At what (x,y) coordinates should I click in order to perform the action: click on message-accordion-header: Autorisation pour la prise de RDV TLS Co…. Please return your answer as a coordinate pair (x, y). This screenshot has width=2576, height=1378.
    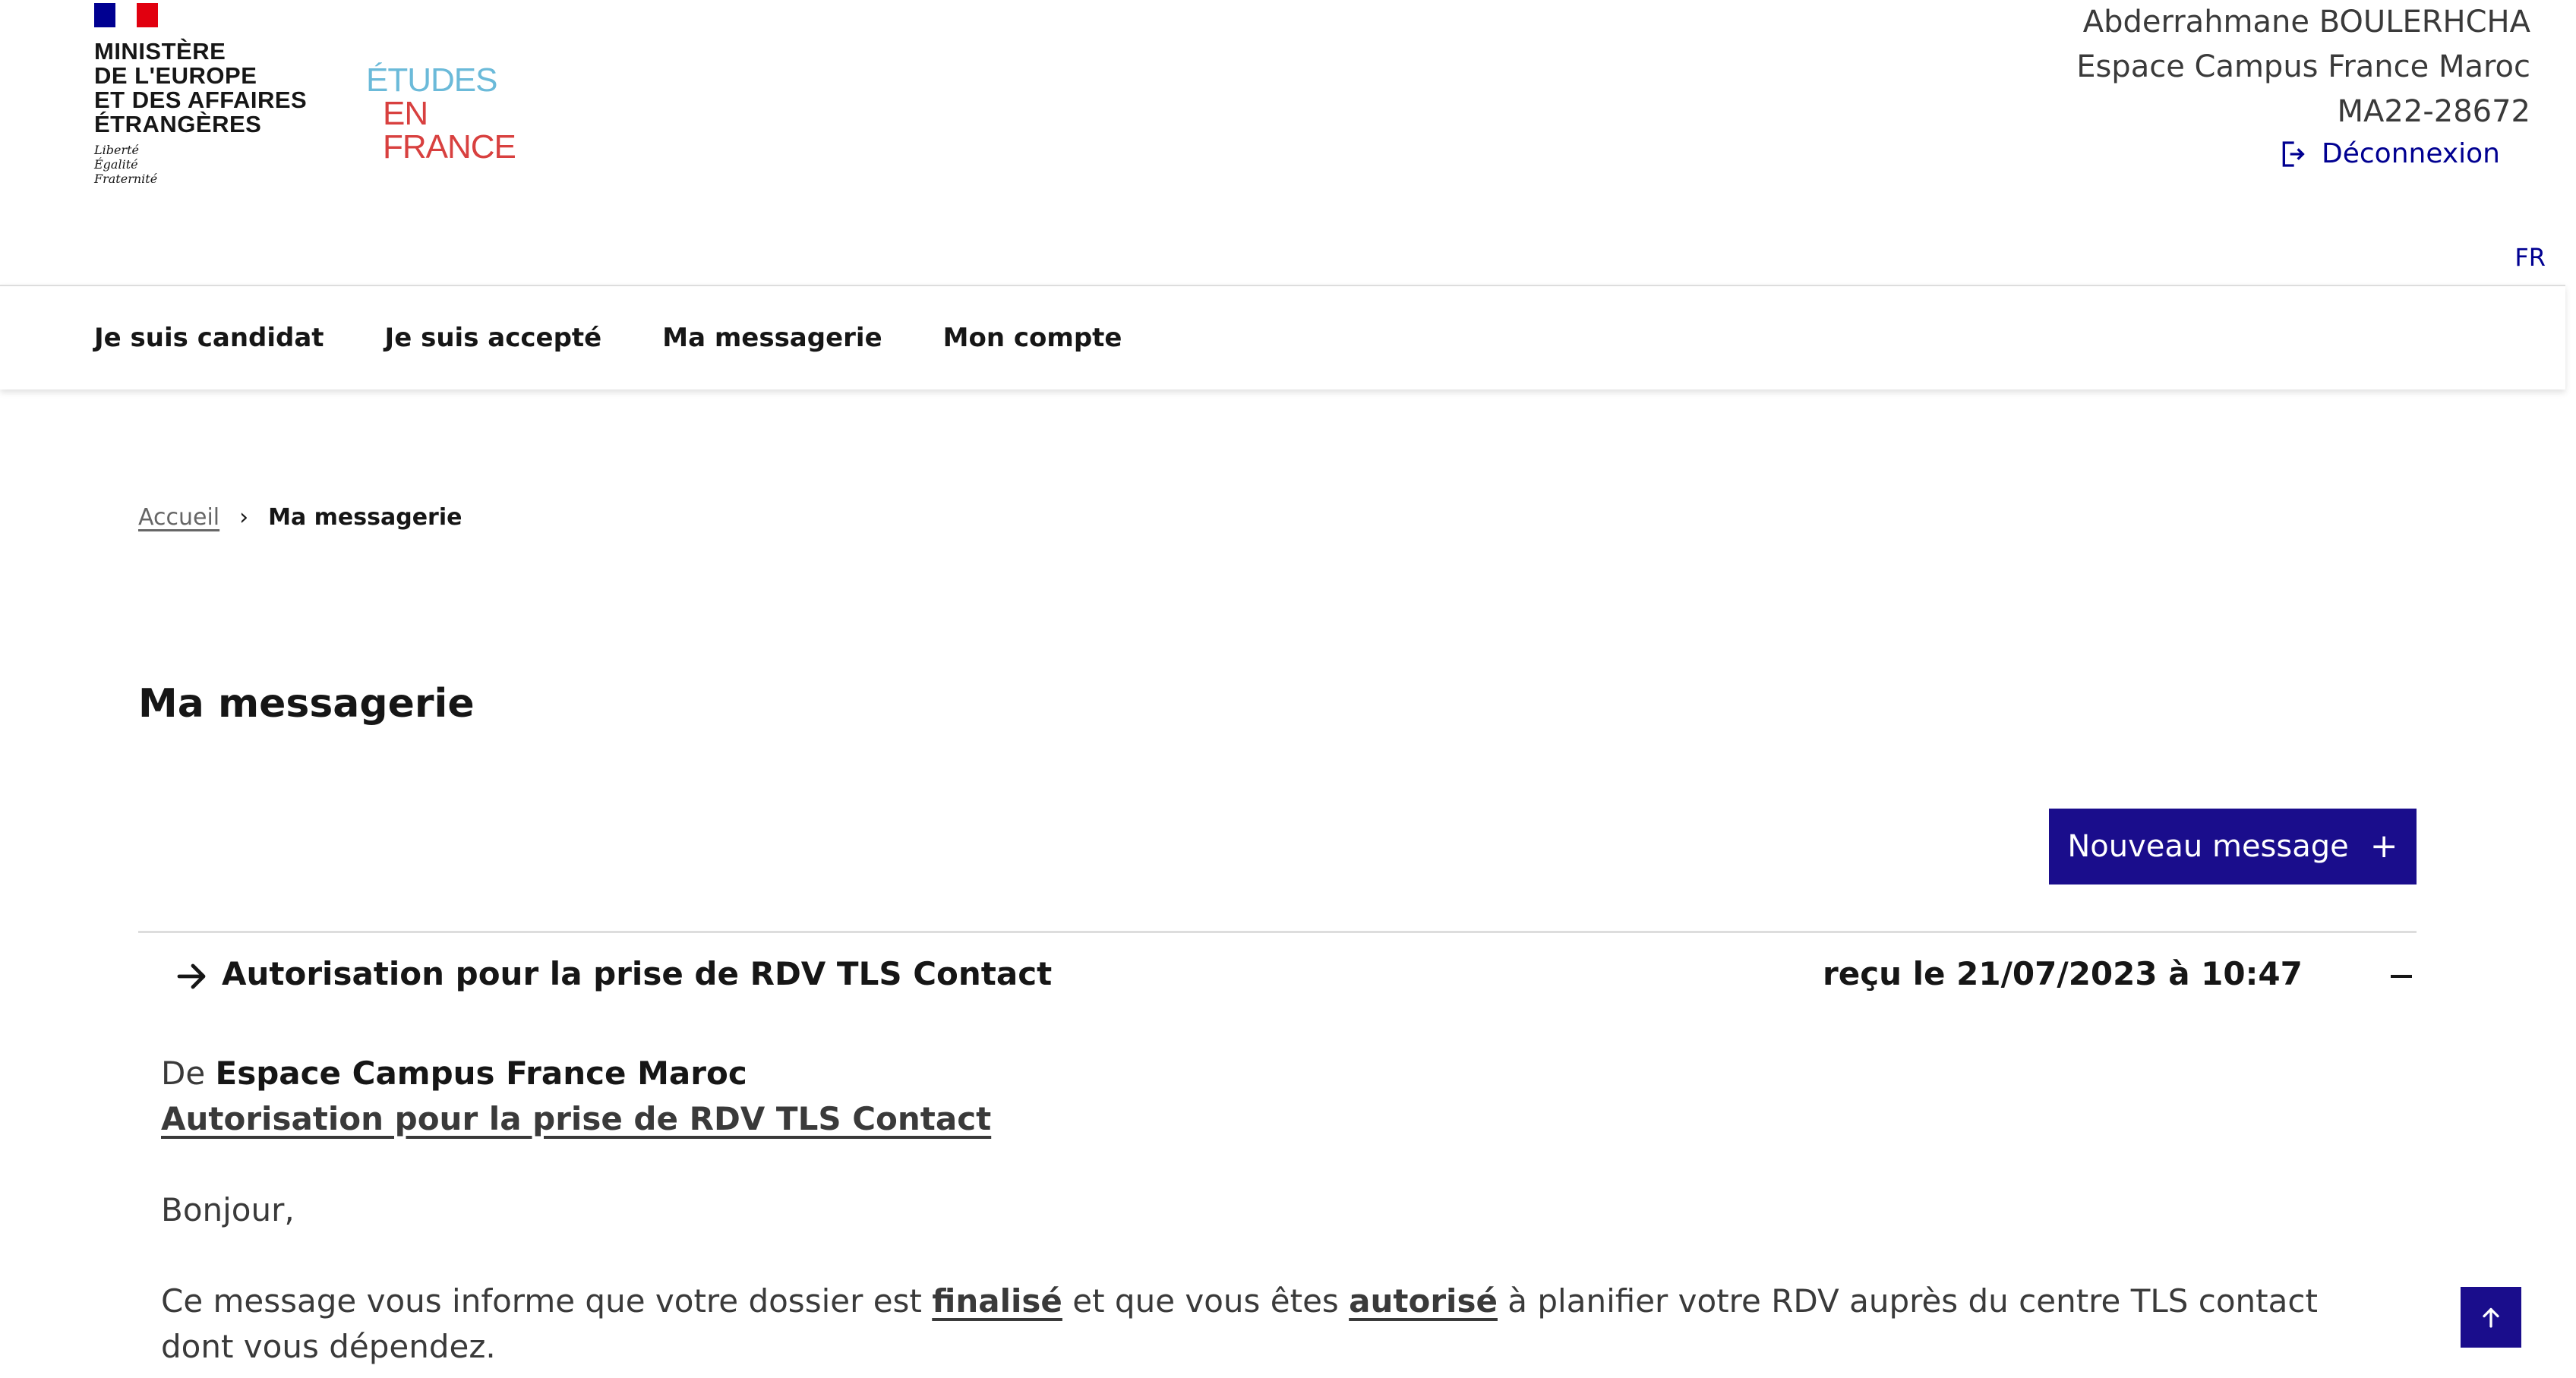
    Looking at the image, I should click on (1277, 977).